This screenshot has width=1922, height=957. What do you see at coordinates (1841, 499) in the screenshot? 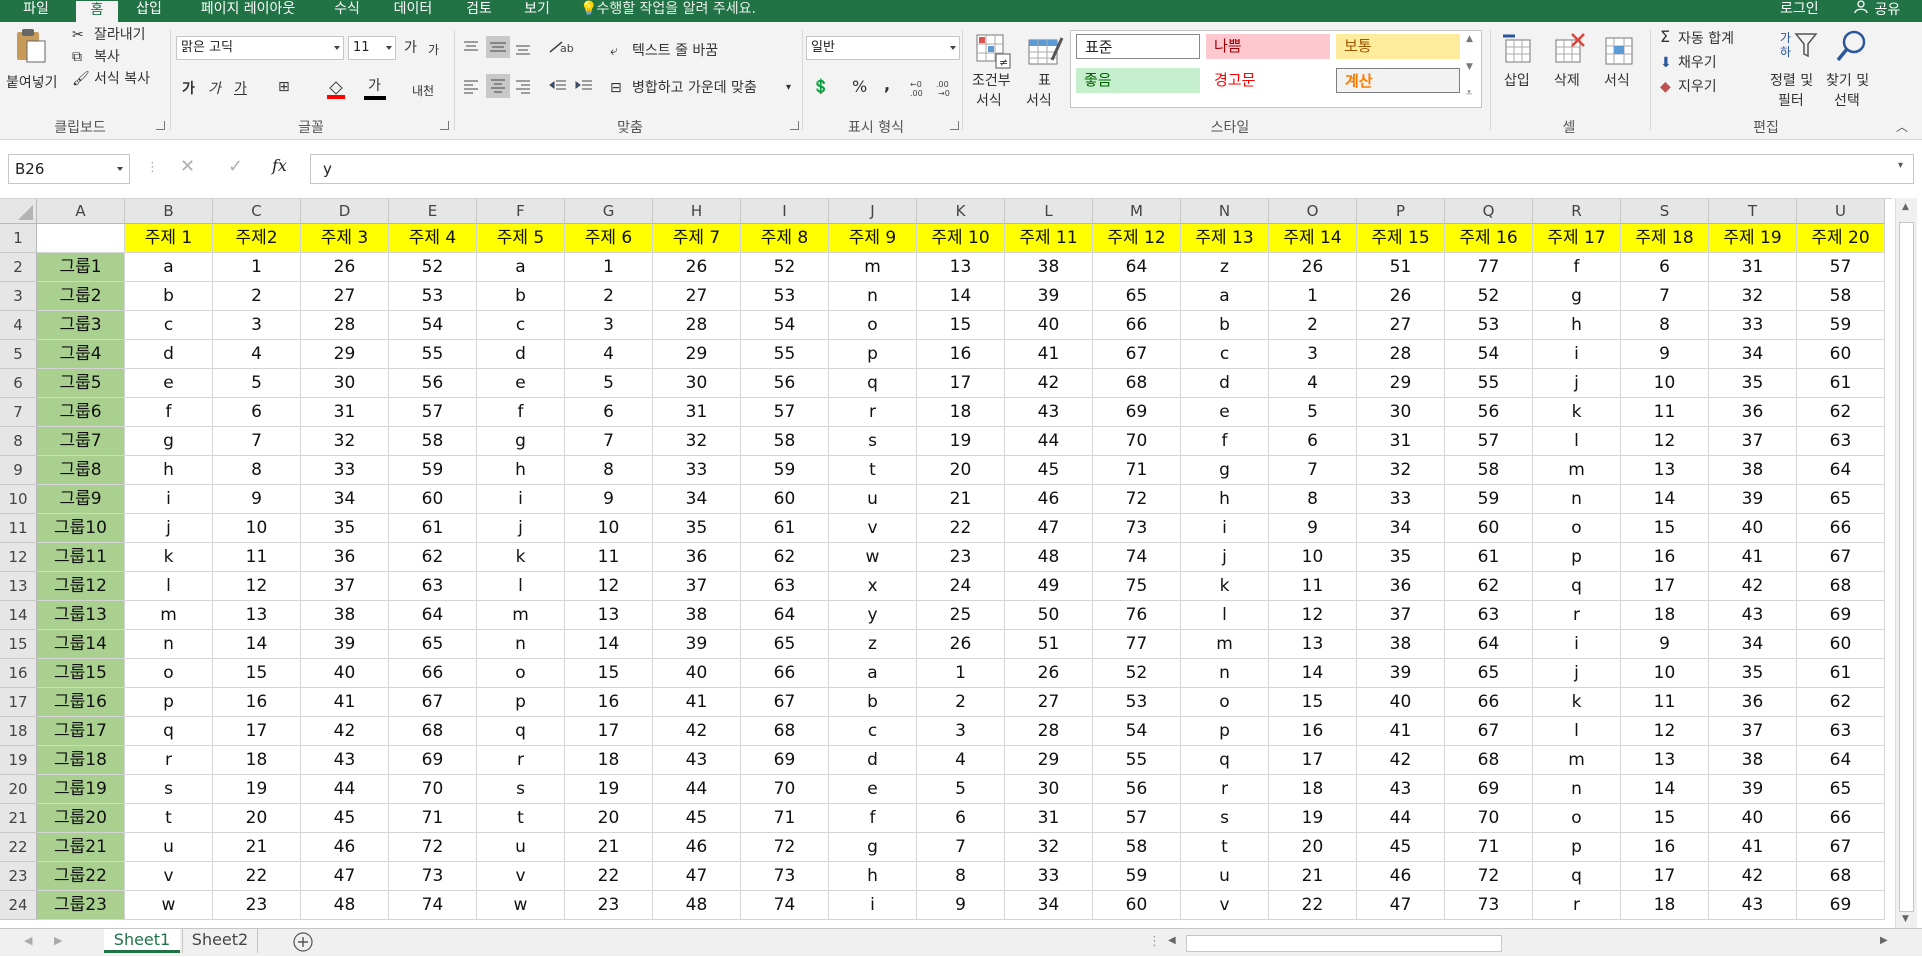
I see `data-cell: 65` at bounding box center [1841, 499].